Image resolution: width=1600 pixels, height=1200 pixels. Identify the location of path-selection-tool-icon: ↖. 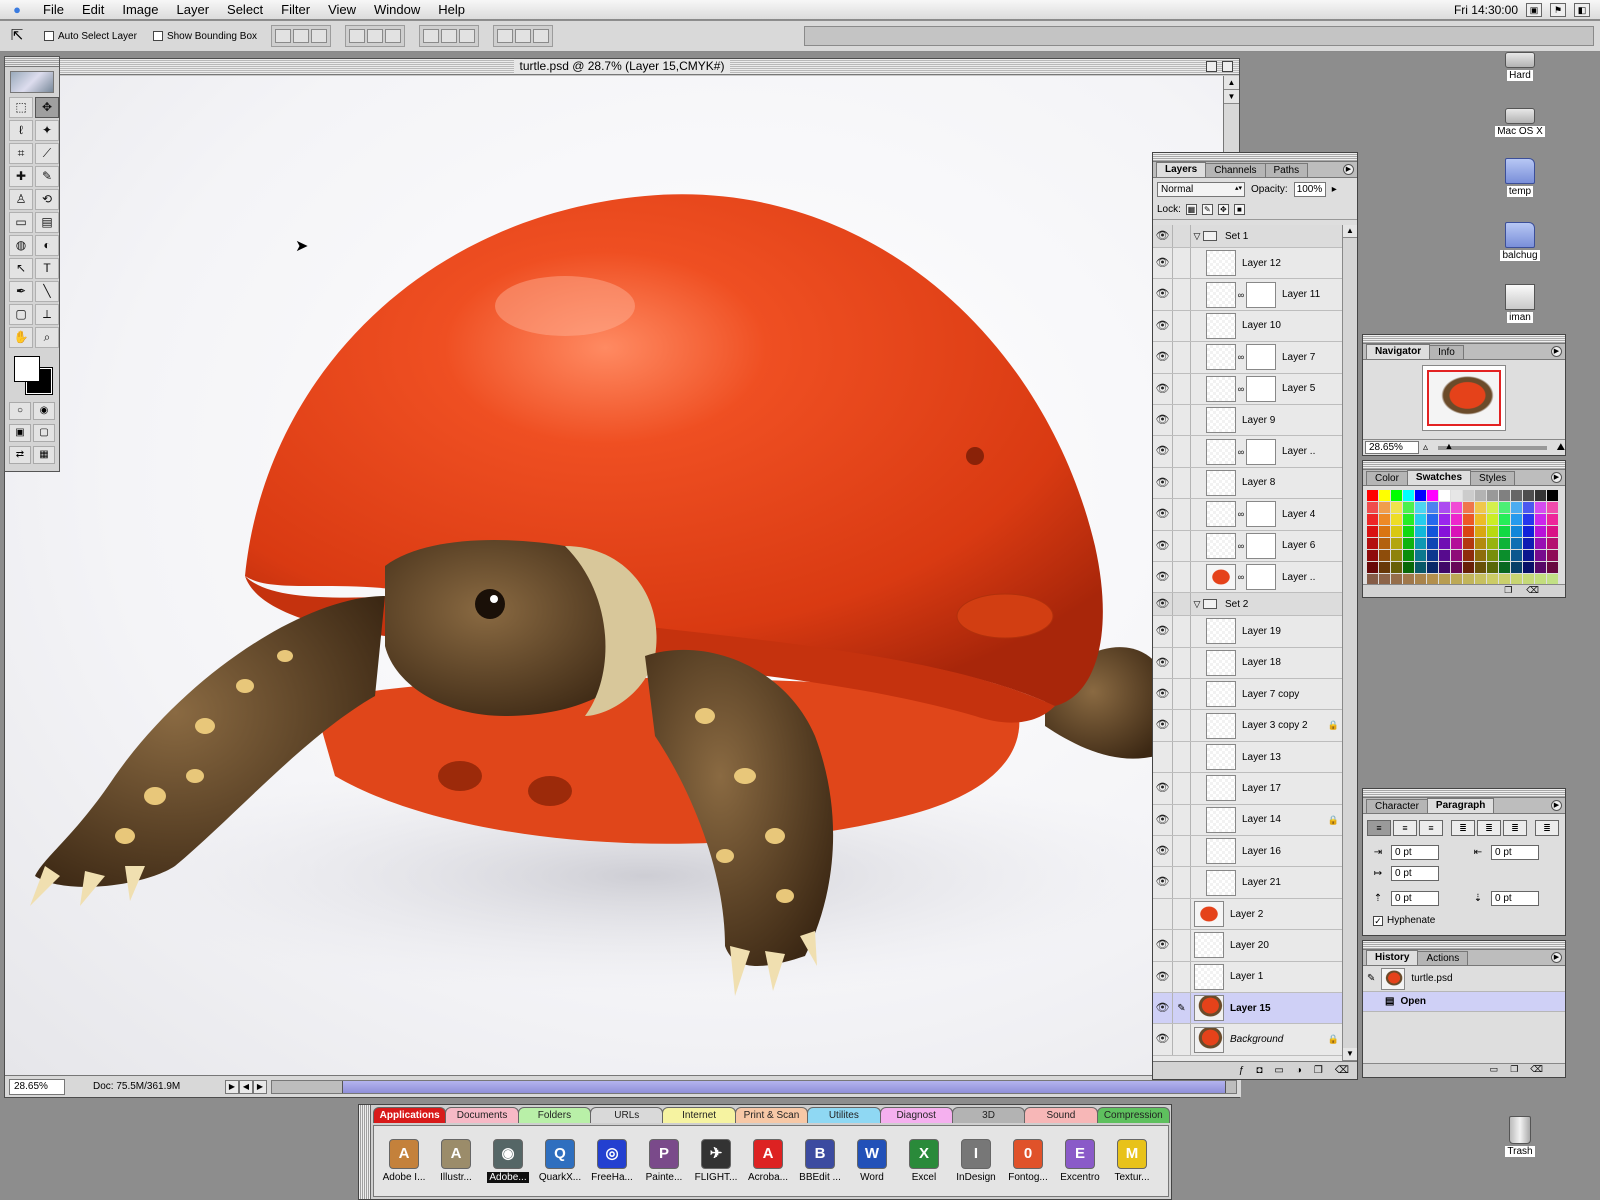
(21, 268).